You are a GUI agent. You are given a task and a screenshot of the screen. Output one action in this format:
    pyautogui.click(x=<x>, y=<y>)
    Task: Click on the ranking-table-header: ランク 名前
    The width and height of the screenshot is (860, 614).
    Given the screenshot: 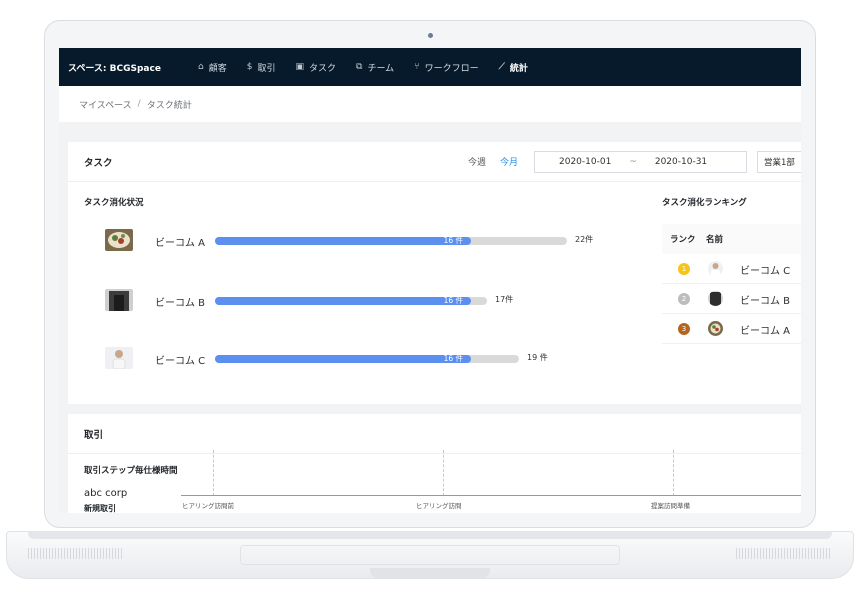 What is the action you would take?
    pyautogui.click(x=731, y=239)
    